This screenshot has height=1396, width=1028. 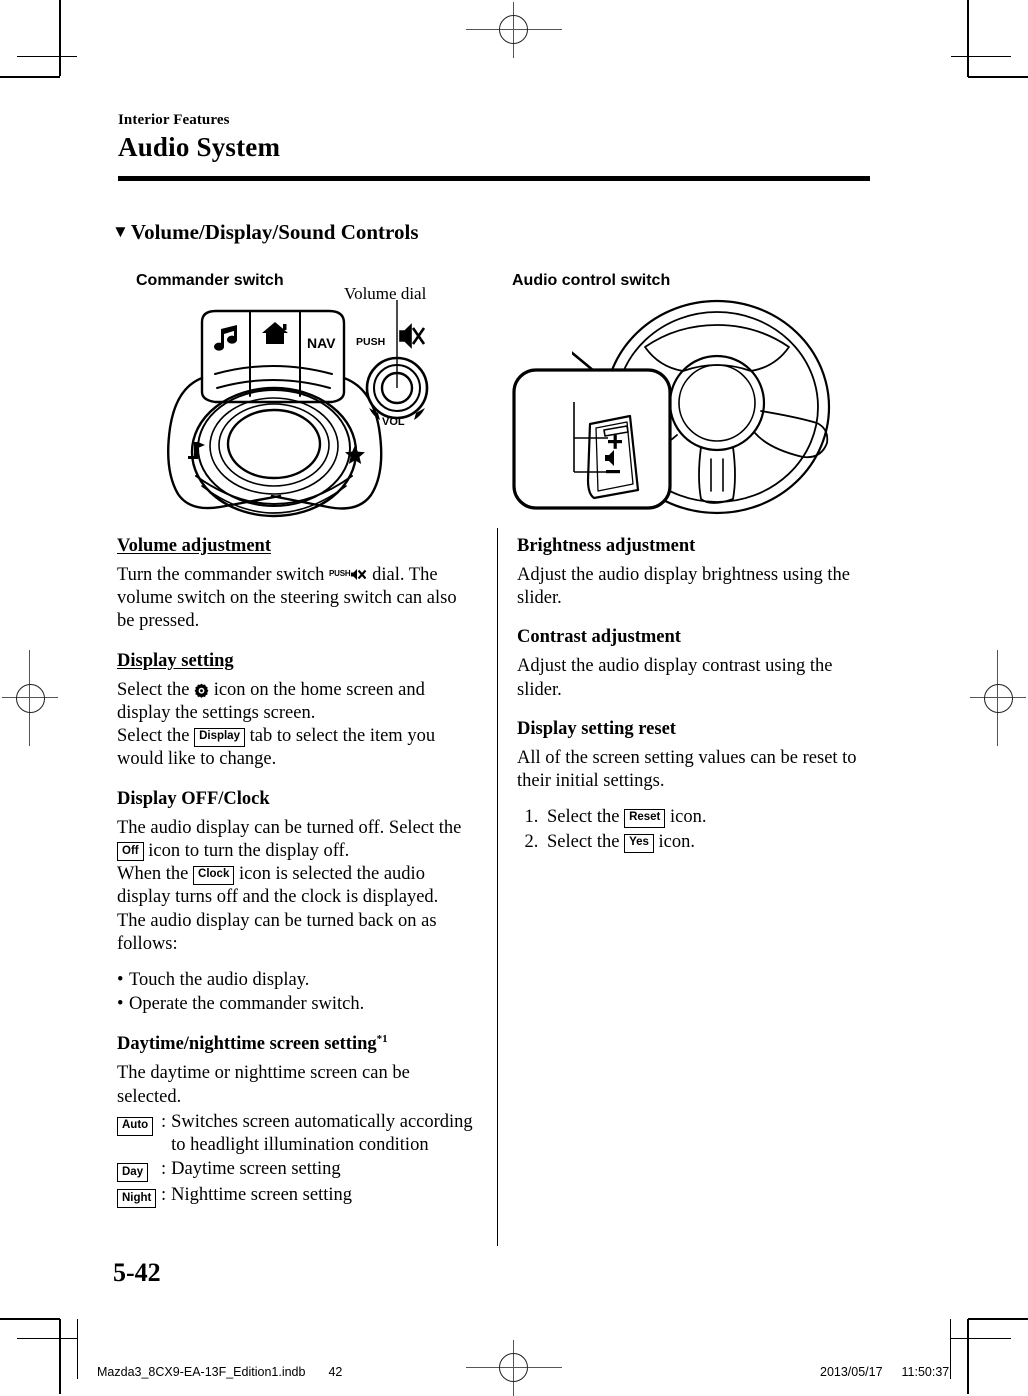 What do you see at coordinates (382, 1039) in the screenshot?
I see `heading-footnote-marker: *1` at bounding box center [382, 1039].